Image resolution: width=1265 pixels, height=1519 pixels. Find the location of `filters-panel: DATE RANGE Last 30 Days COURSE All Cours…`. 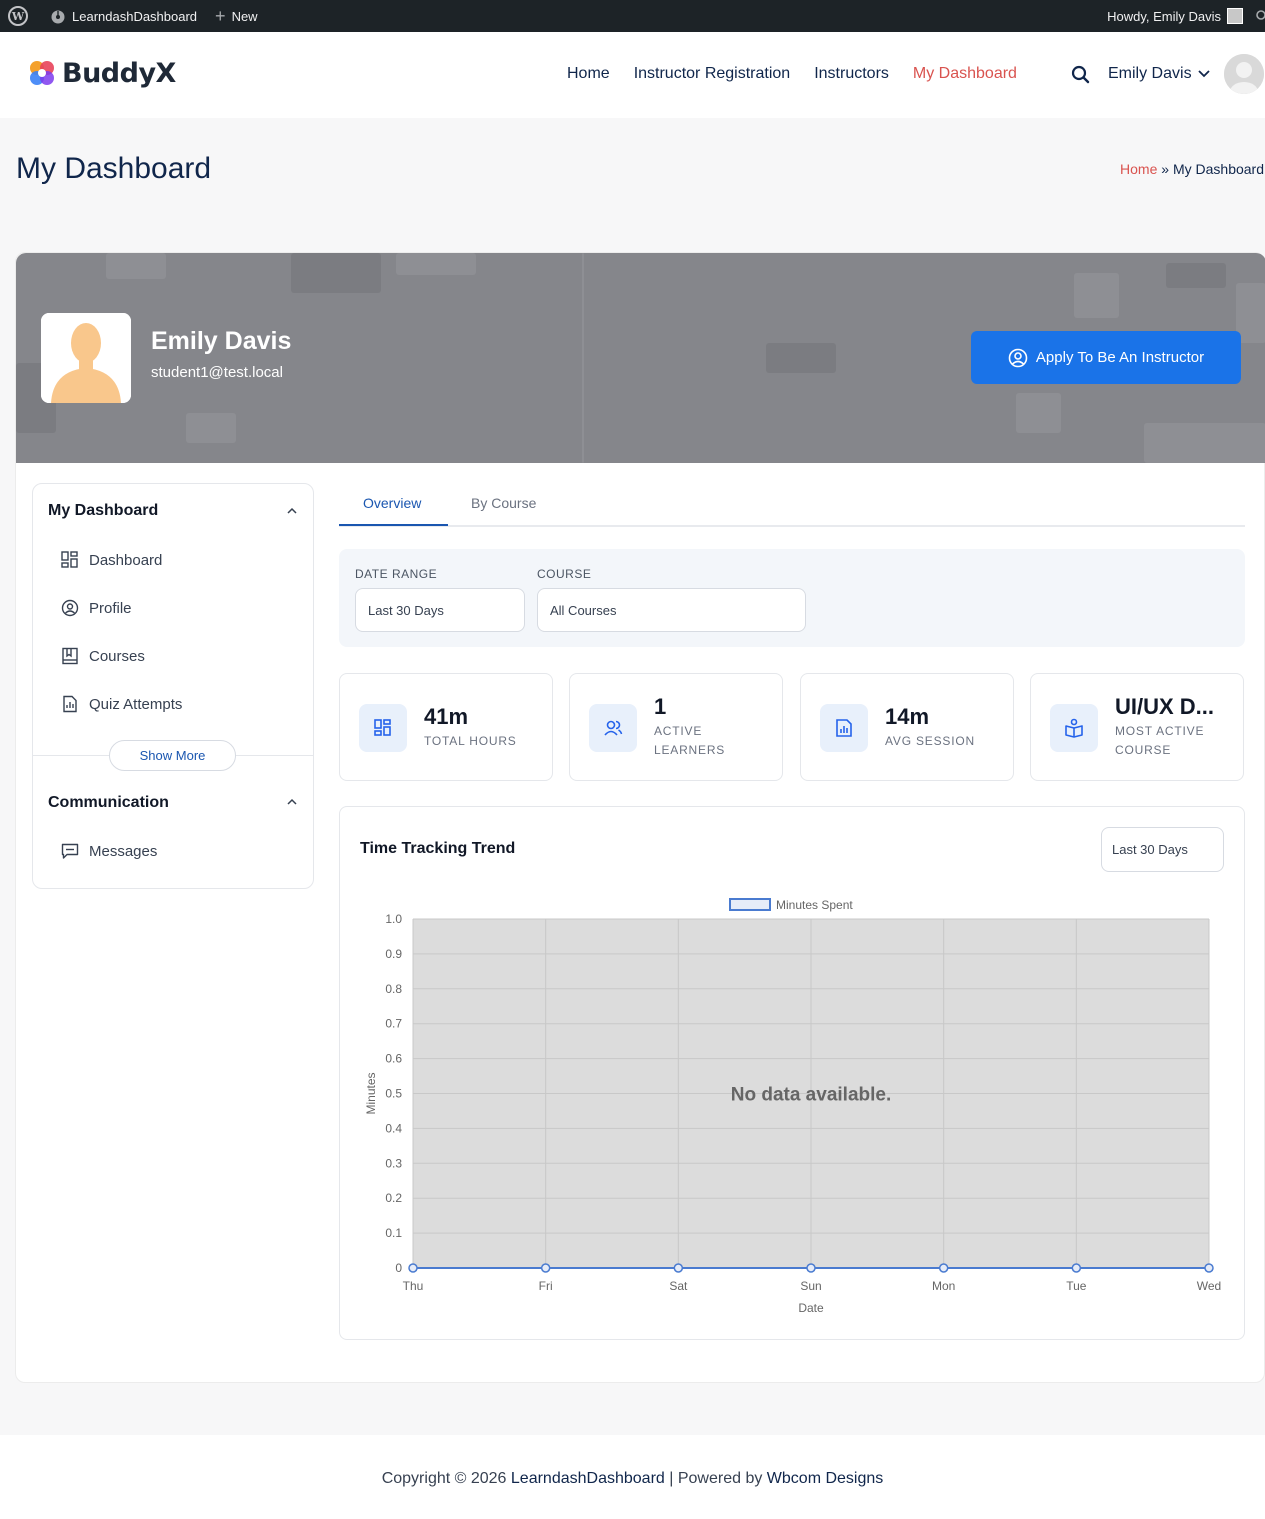

filters-panel: DATE RANGE Last 30 Days COURSE All Cours… is located at coordinates (792, 598).